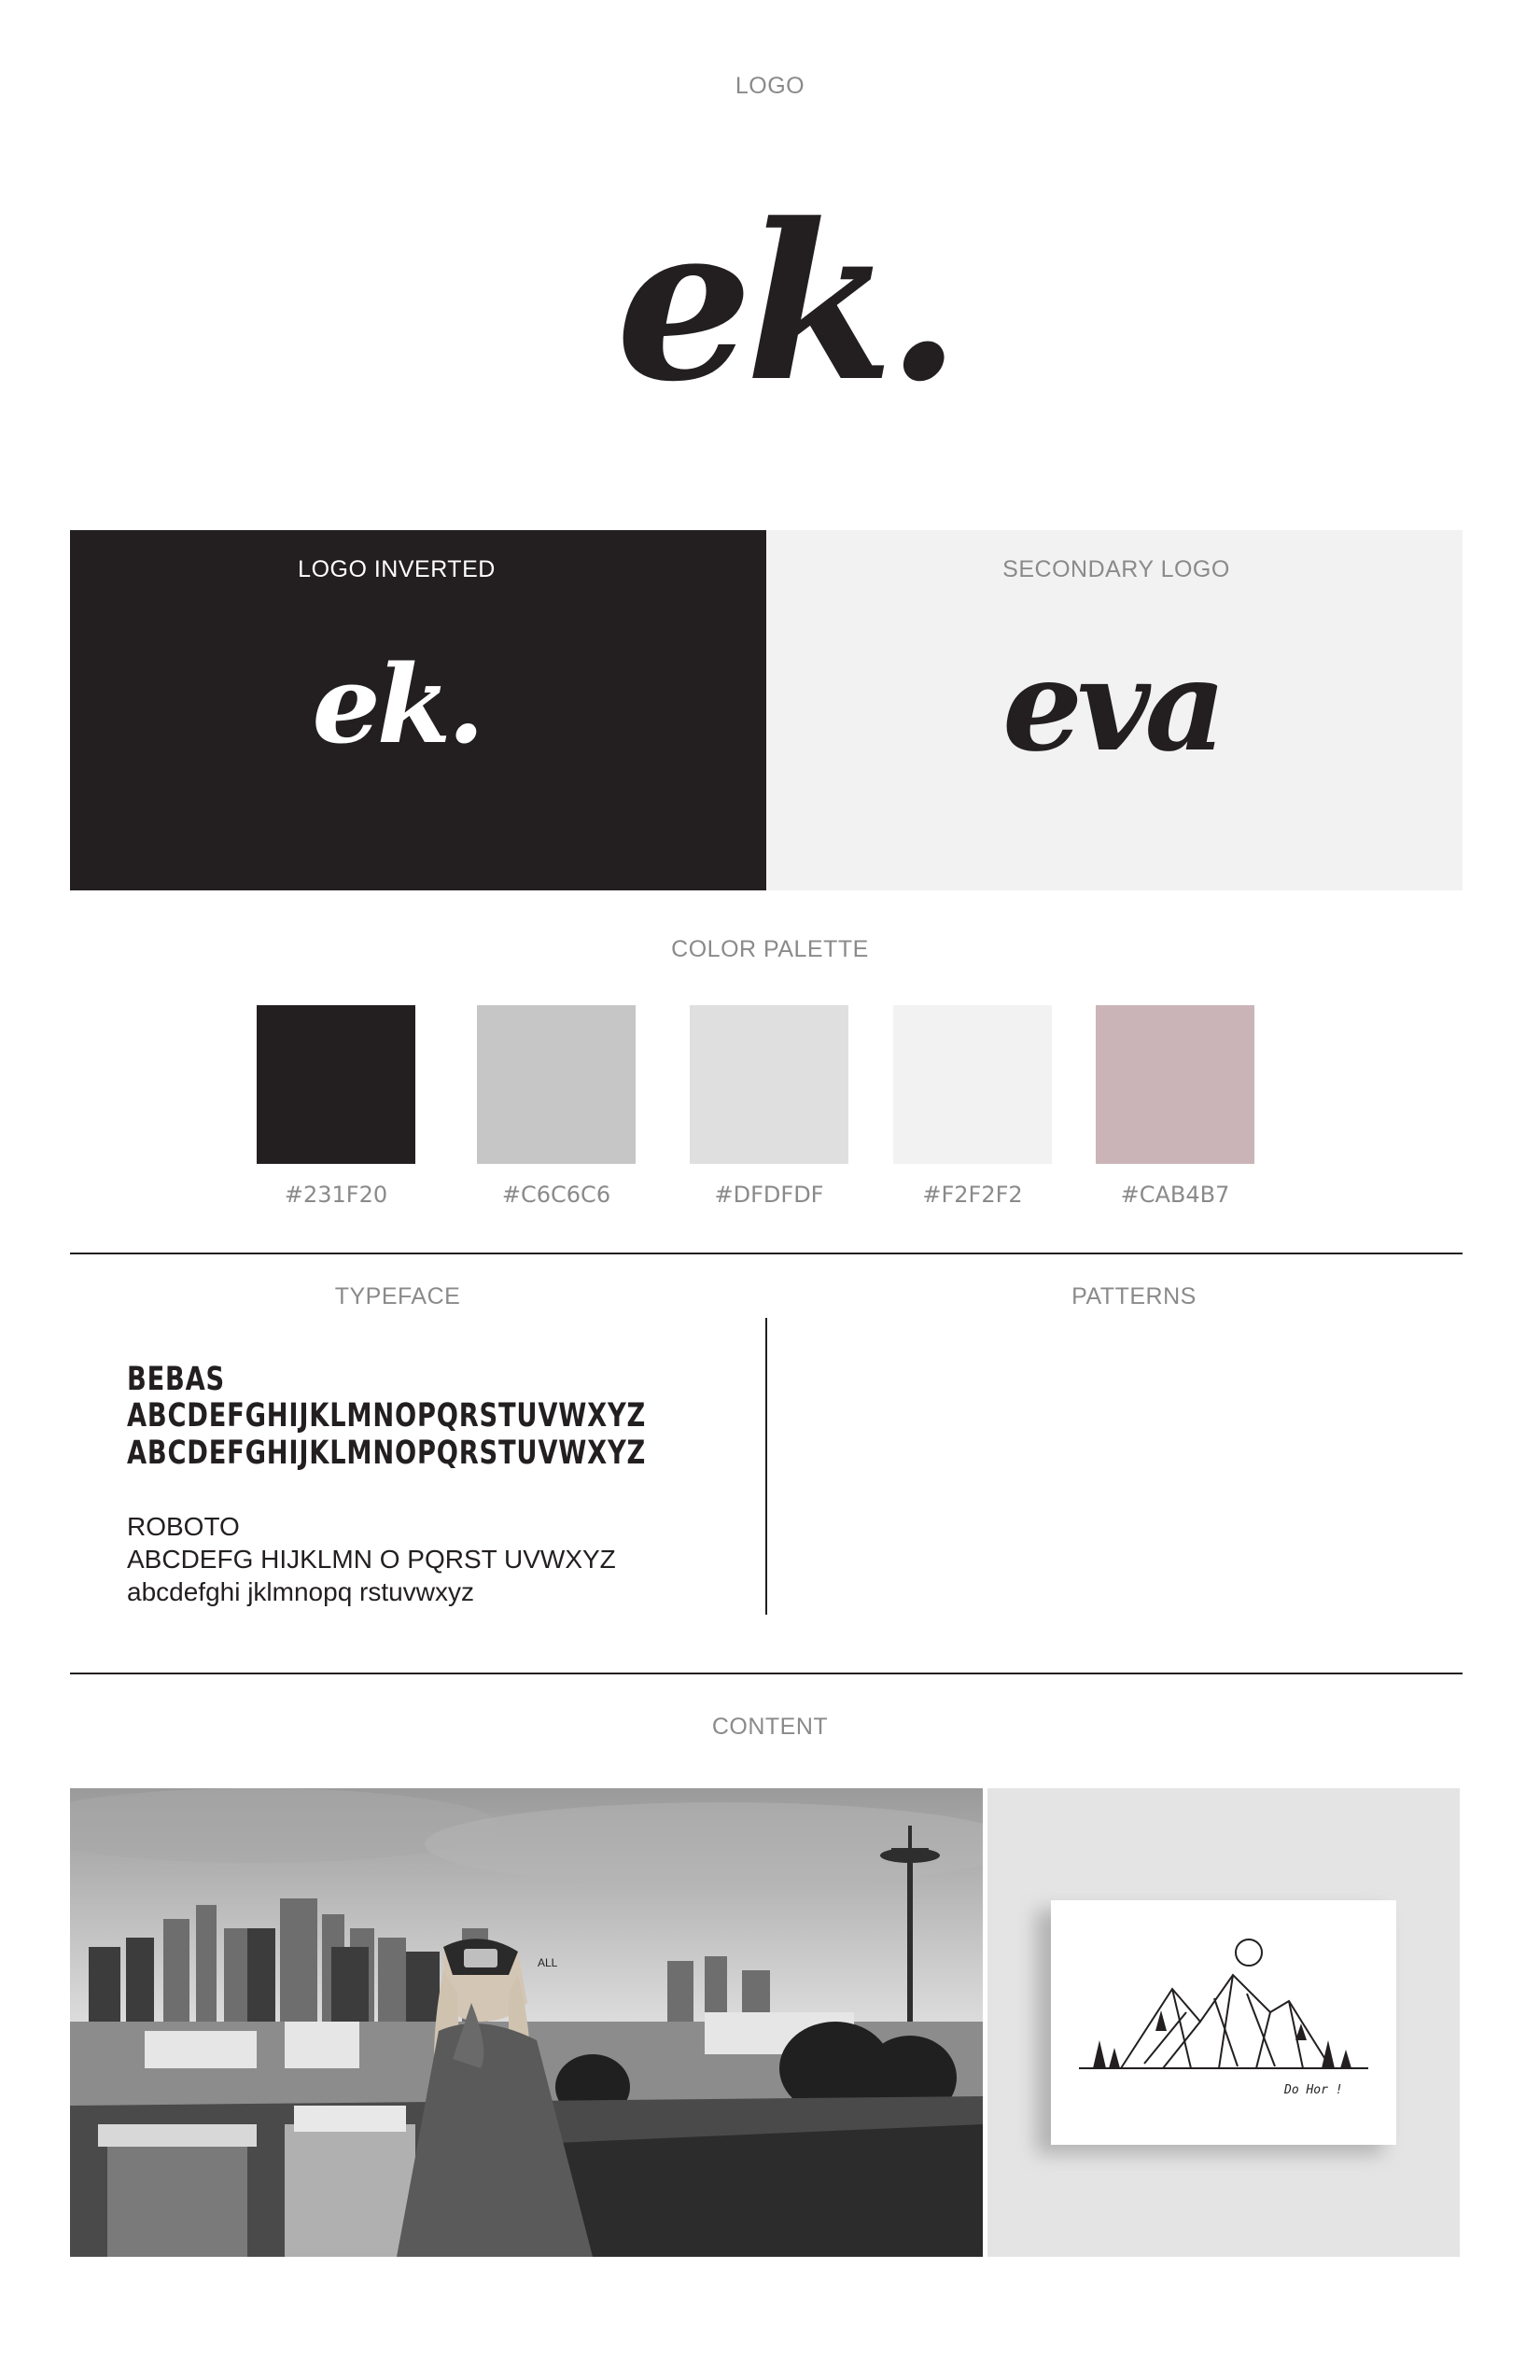  Describe the element at coordinates (1223, 2004) in the screenshot. I see `mountain-illustration` at that location.